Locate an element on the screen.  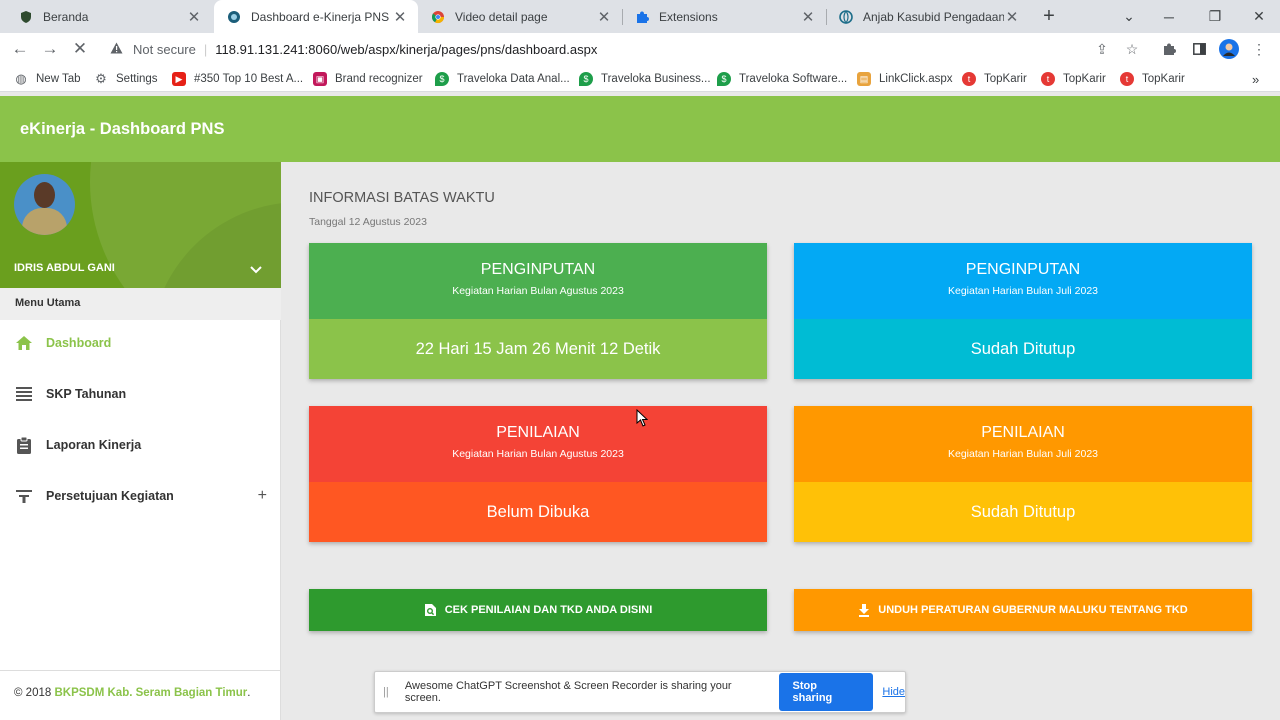
bookmark-item: ▣ Brand recognizer is located at coordinates (368, 79).